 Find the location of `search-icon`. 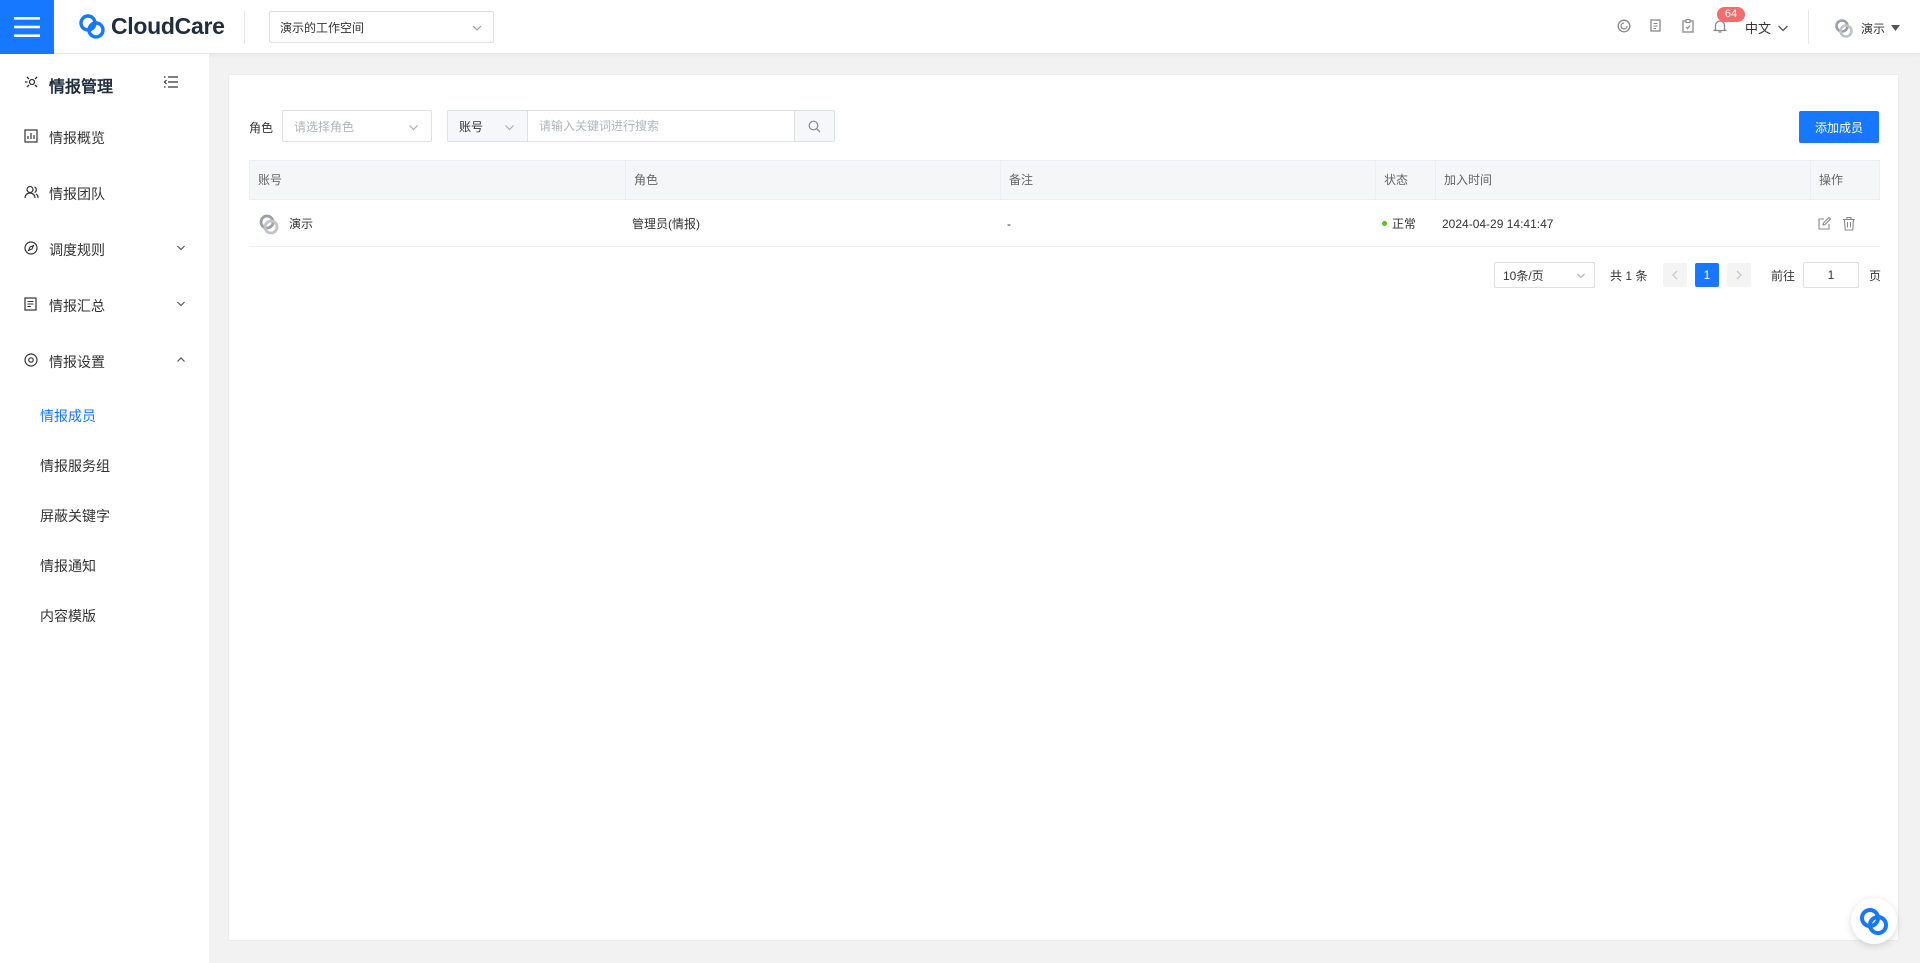

search-icon is located at coordinates (814, 126).